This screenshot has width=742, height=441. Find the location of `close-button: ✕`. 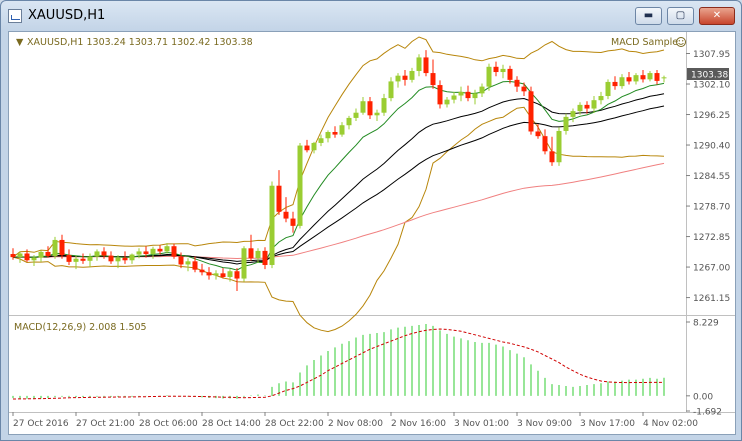

close-button: ✕ is located at coordinates (717, 16).